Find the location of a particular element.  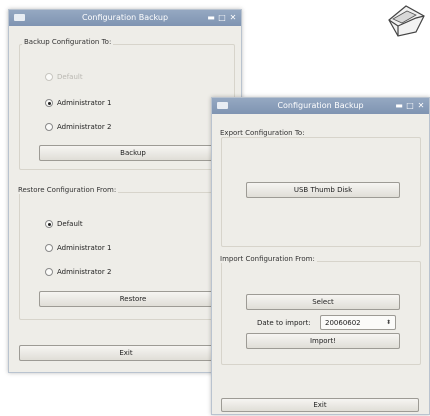

import-group-label: Import Configuration From: is located at coordinates (267, 259).